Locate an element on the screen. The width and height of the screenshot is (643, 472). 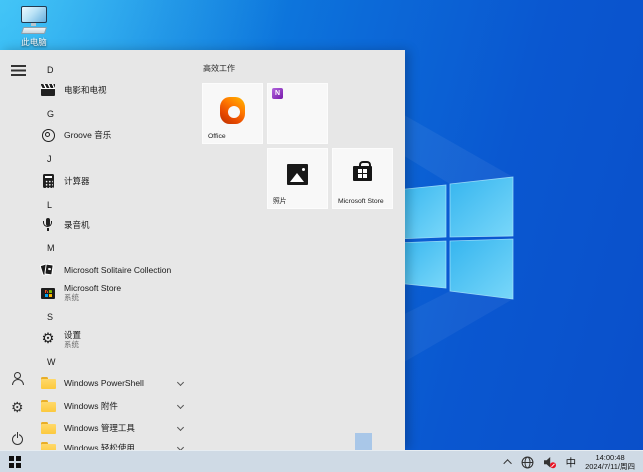
section-letter-d: D is located at coordinates (119, 70).